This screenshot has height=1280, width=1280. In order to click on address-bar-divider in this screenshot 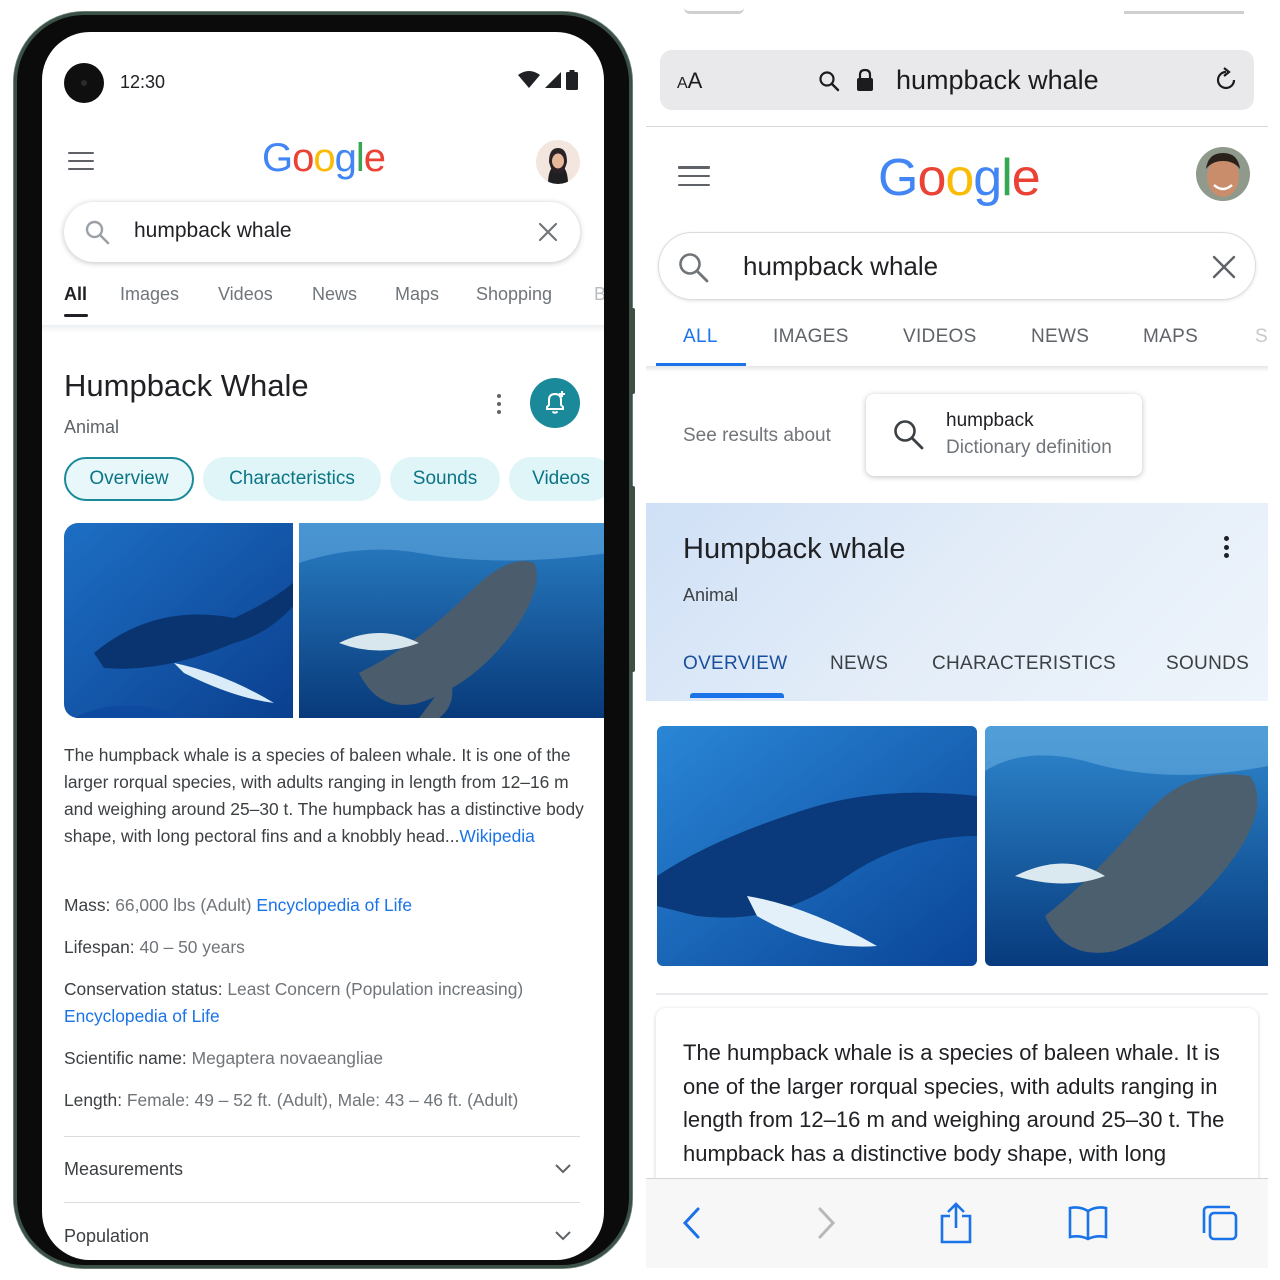, I will do `click(957, 126)`.